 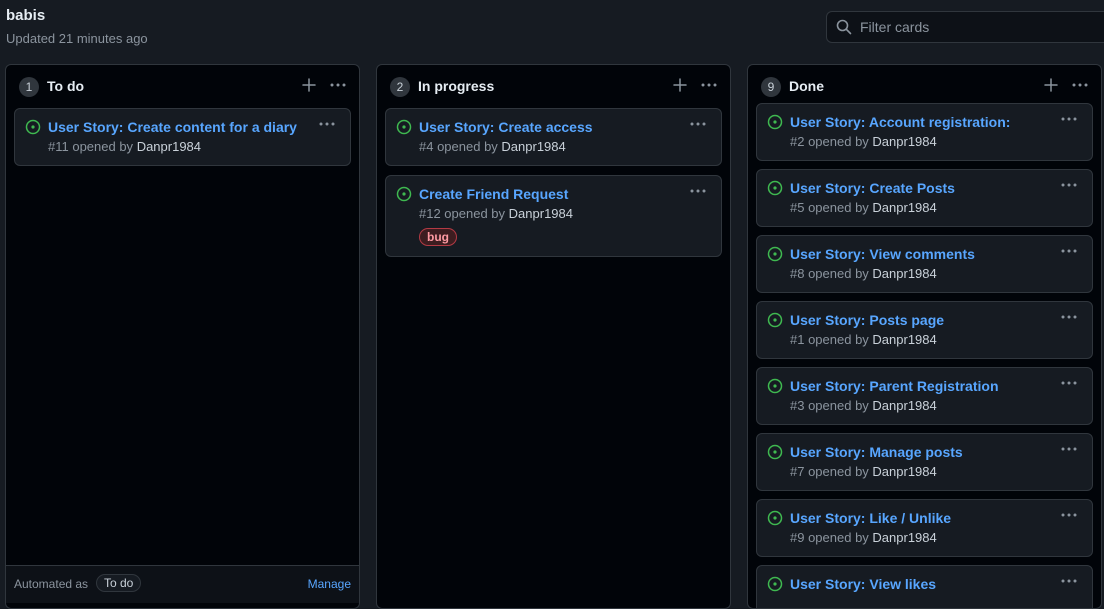 I want to click on card-title-link: User Story: Posts page, so click(x=936, y=320).